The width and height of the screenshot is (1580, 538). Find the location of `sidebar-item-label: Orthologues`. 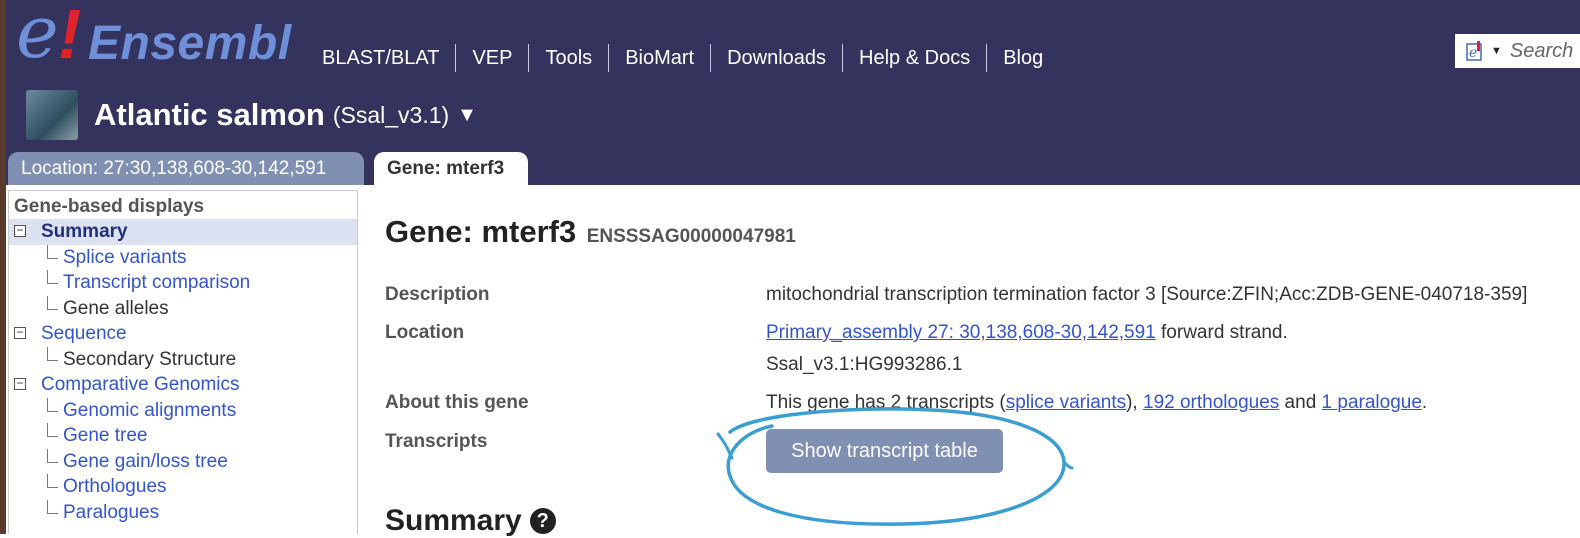

sidebar-item-label: Orthologues is located at coordinates (115, 486).